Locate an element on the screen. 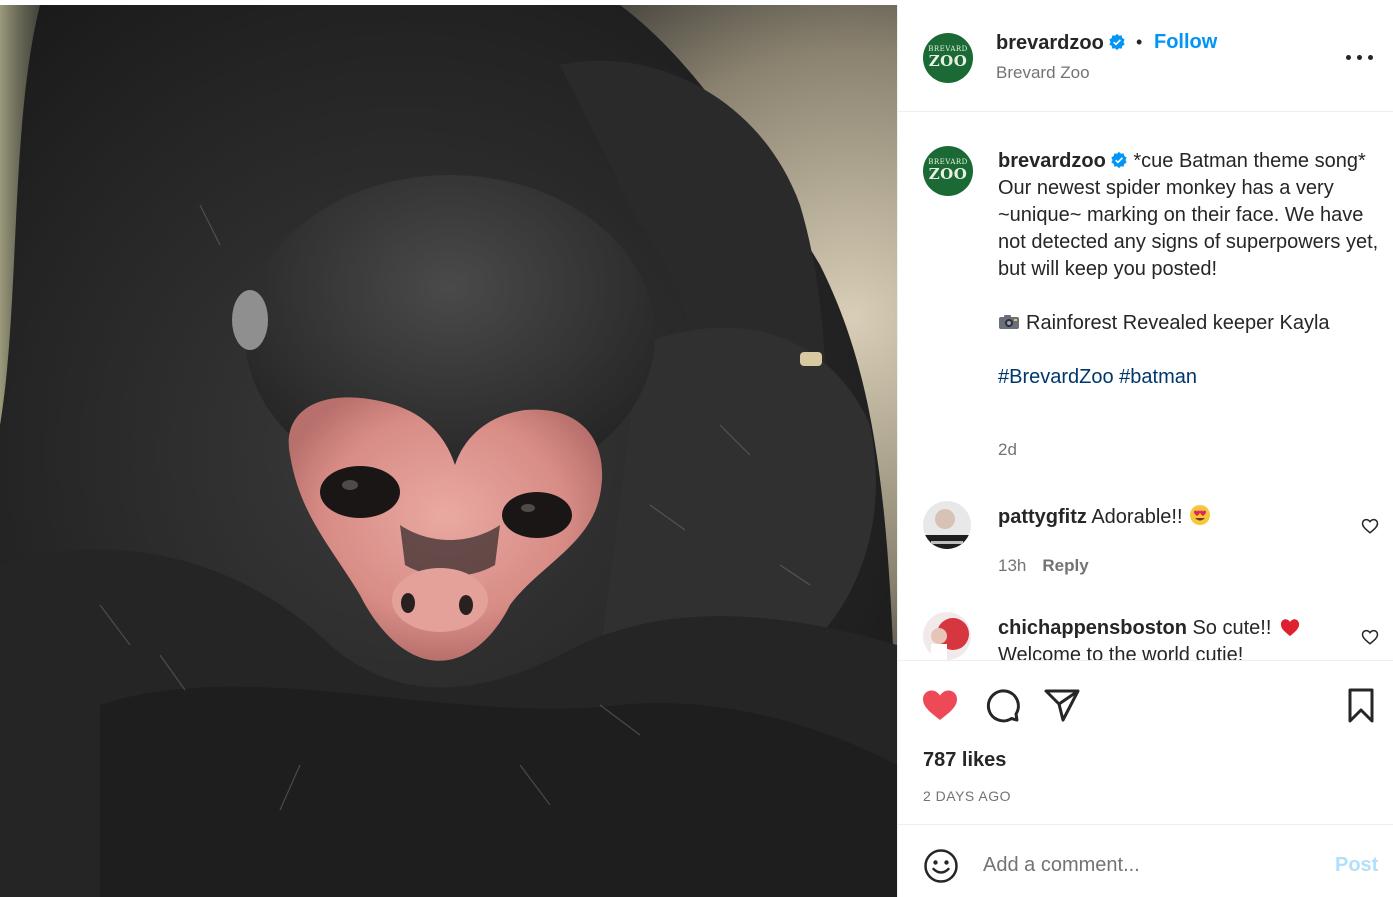  comment-meta: 13h Reply is located at coordinates (1043, 566).